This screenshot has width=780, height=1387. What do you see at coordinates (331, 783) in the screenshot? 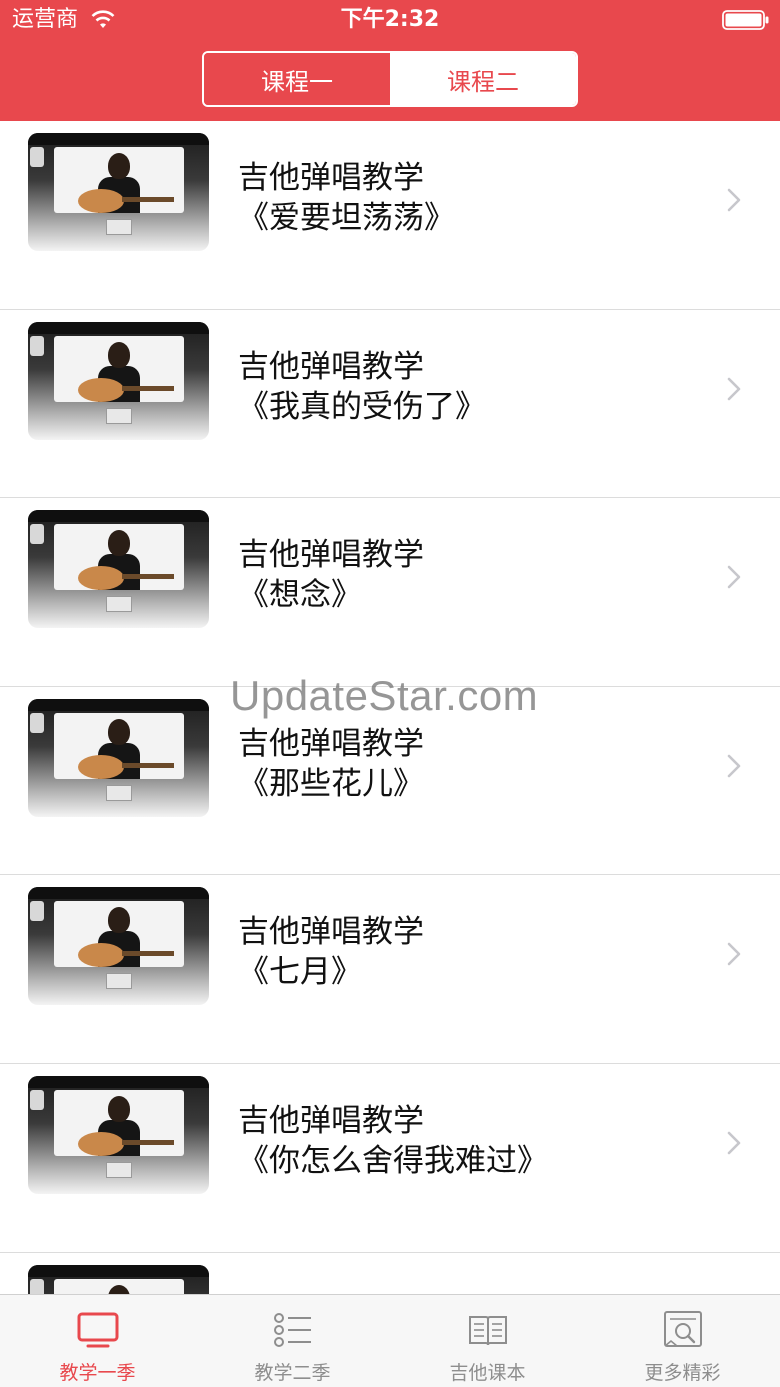
I see `lesson-song: 《那些花儿》` at bounding box center [331, 783].